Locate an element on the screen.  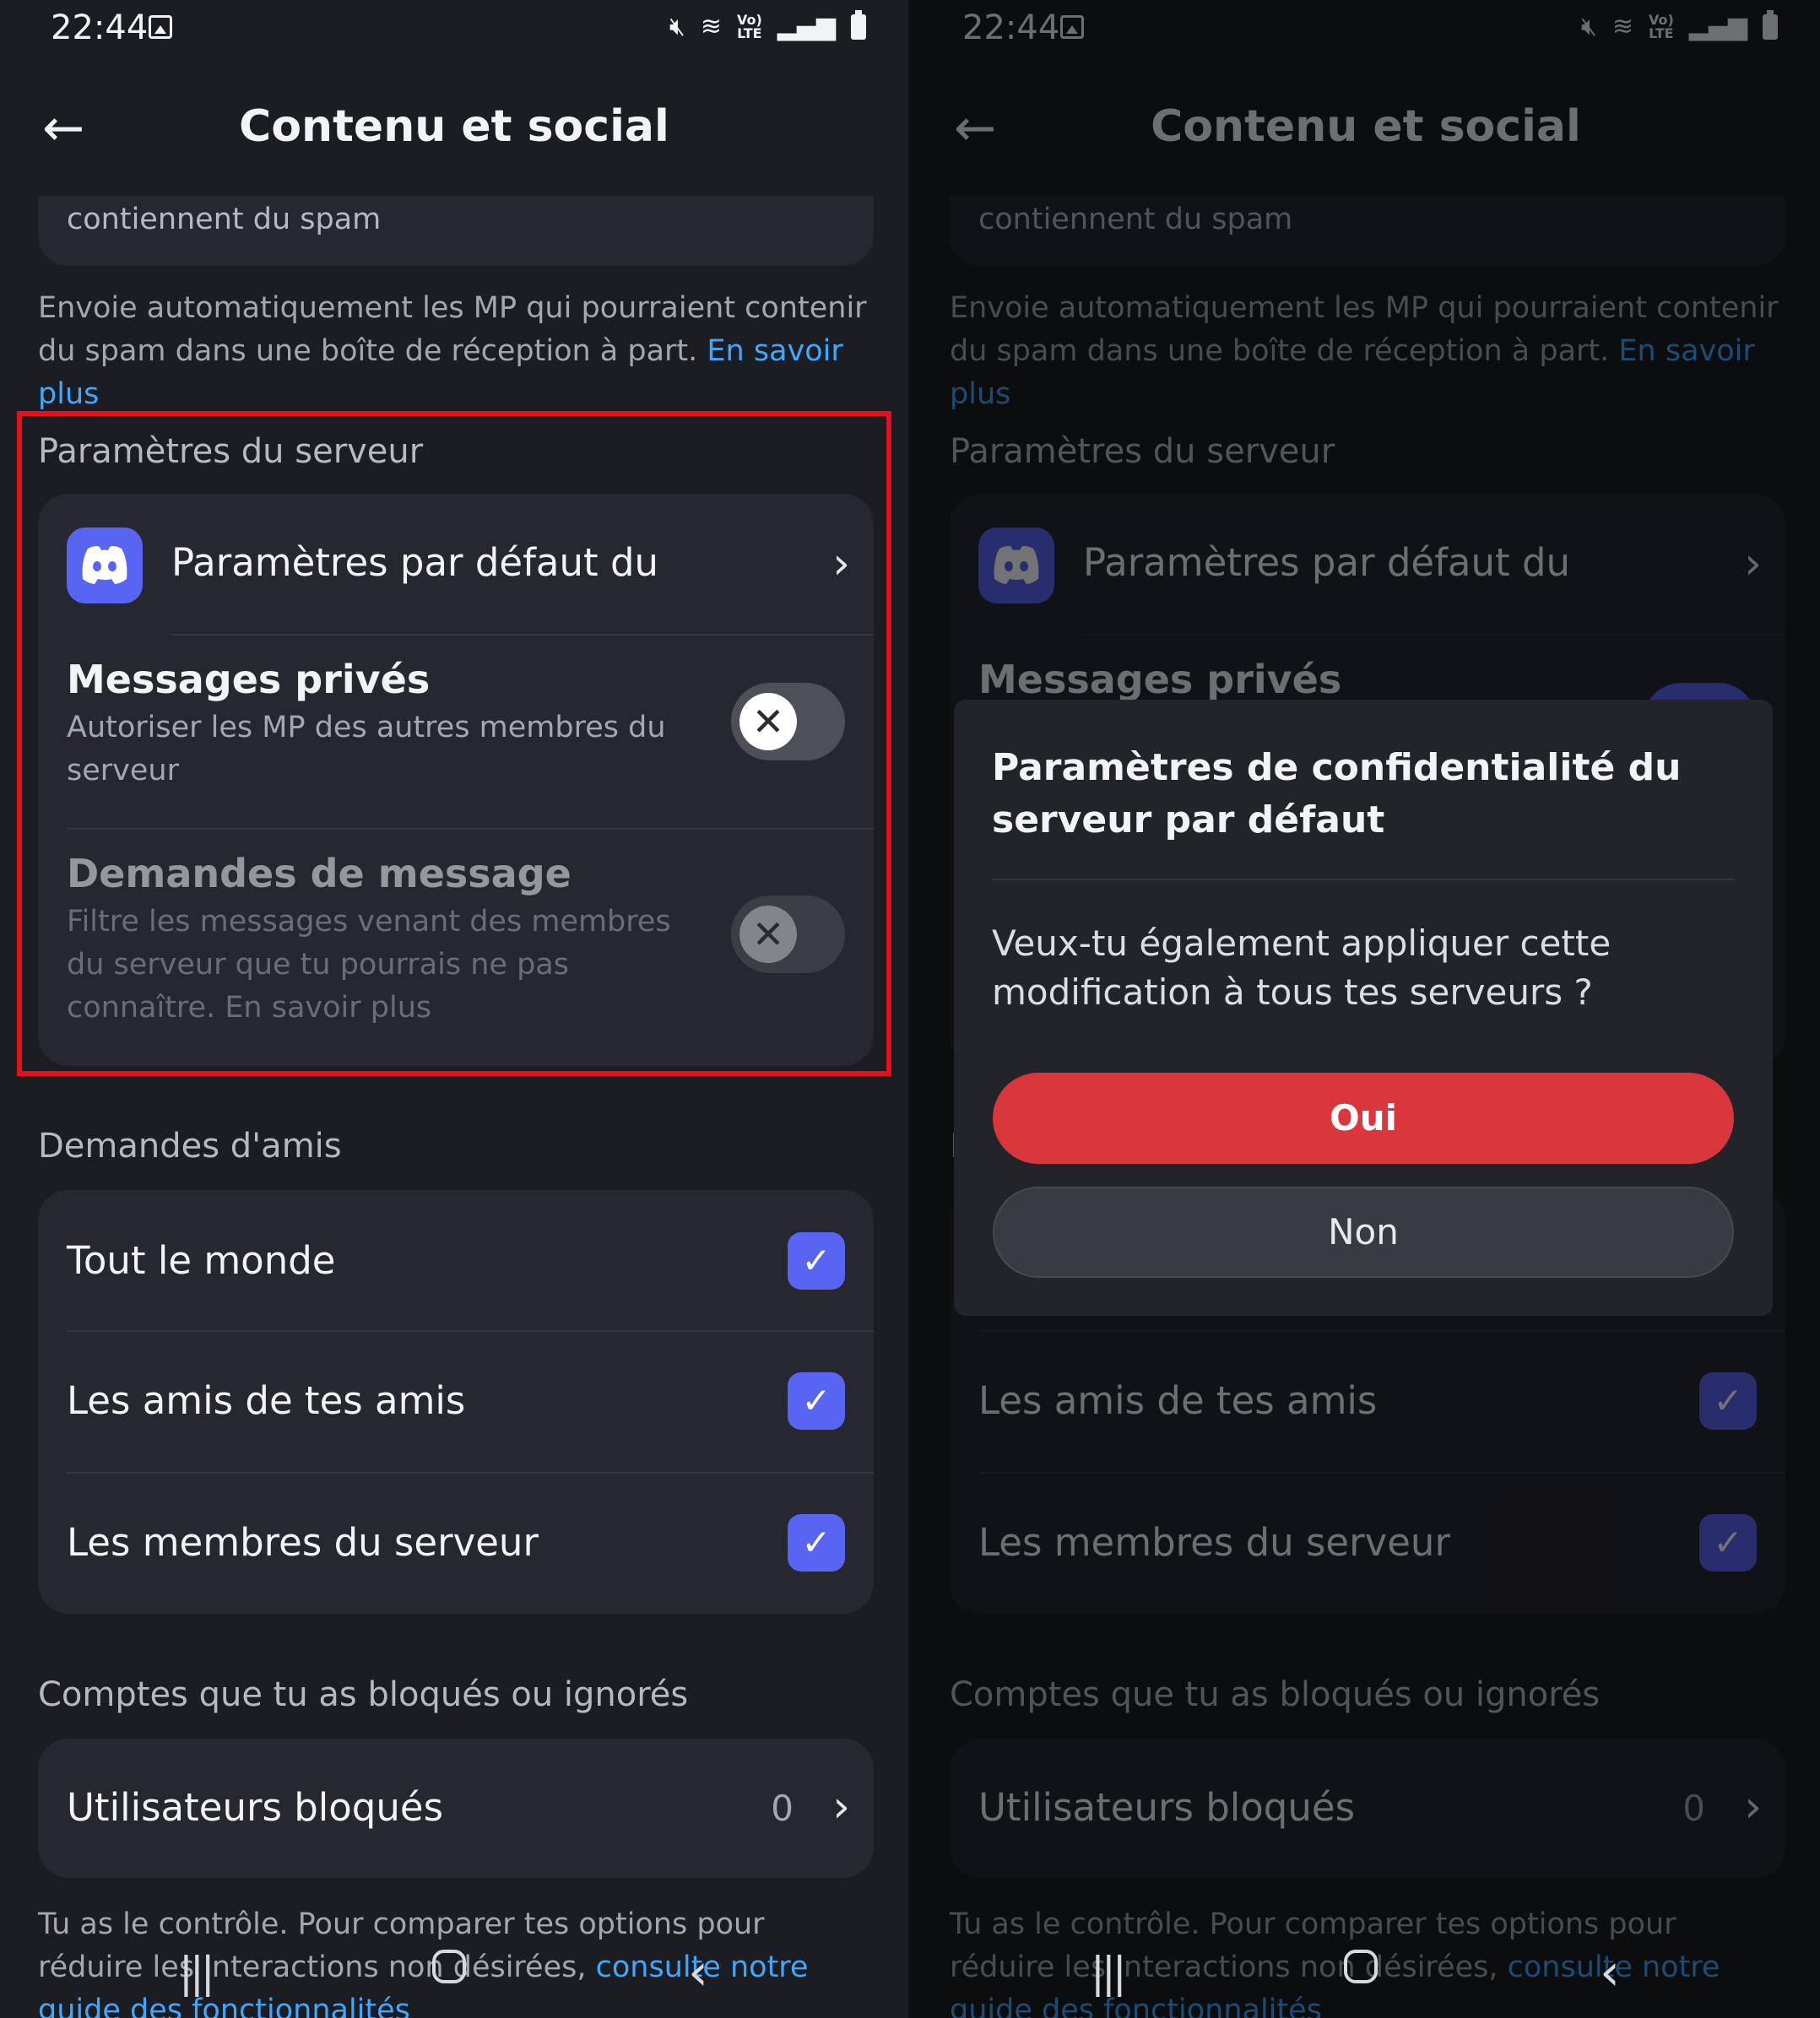
yes-button: Oui is located at coordinates (1363, 1118).